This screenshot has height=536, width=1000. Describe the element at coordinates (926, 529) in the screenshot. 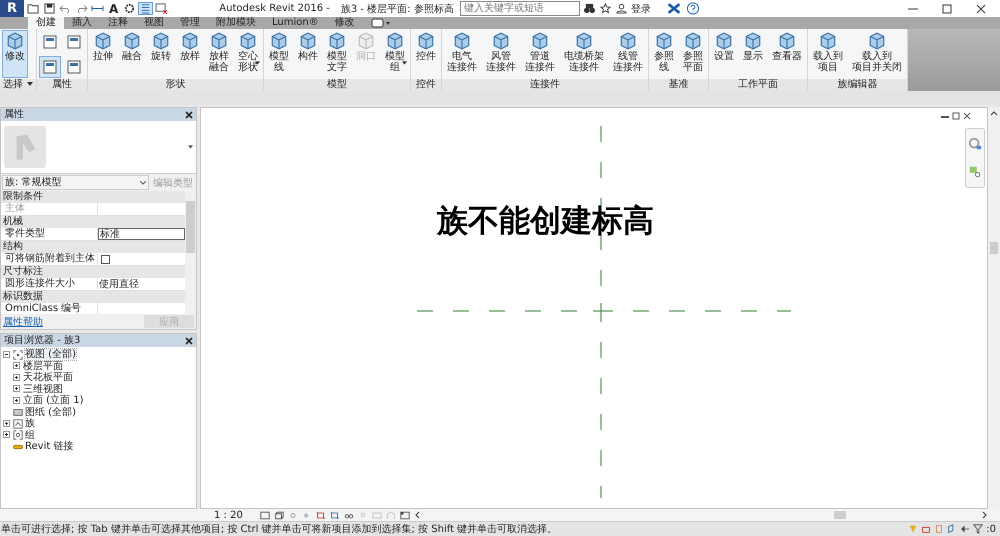

I see `underlay-icon` at that location.